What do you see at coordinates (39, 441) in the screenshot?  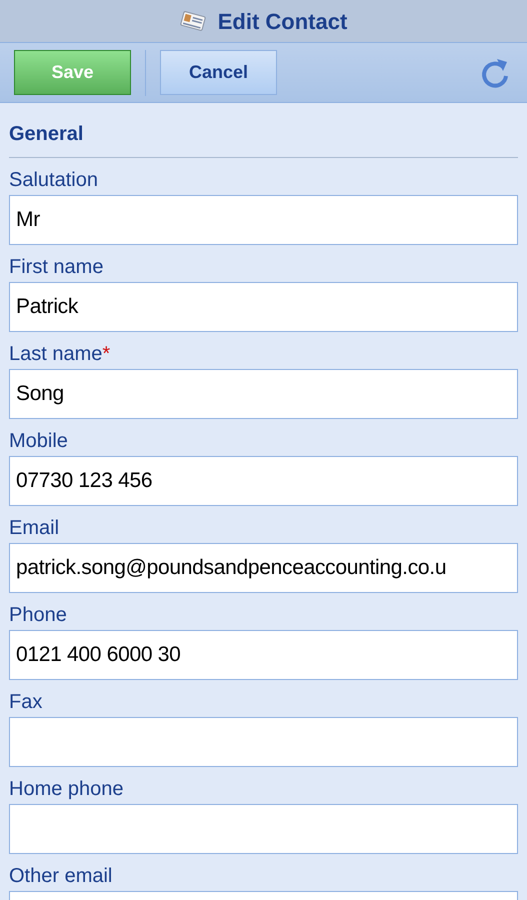 I see `field-label: Mobile` at bounding box center [39, 441].